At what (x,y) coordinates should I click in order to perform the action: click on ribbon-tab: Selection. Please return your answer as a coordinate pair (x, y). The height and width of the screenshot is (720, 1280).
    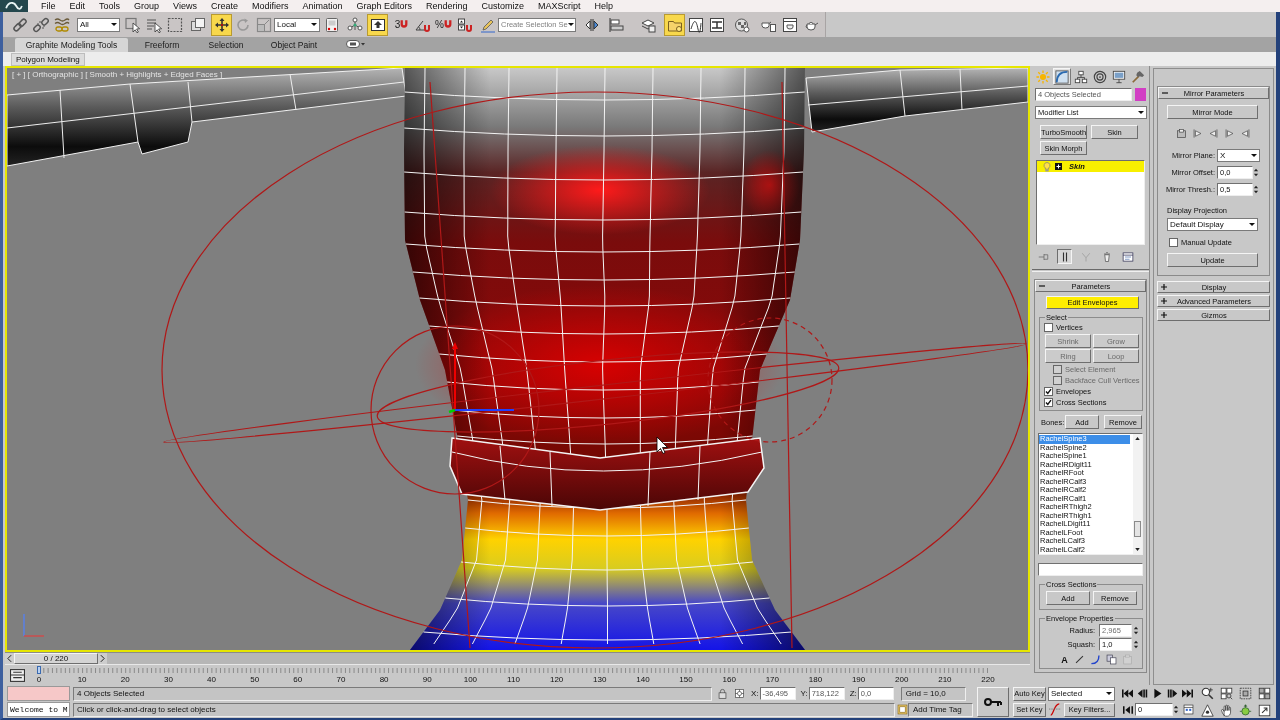
    Looking at the image, I should click on (226, 45).